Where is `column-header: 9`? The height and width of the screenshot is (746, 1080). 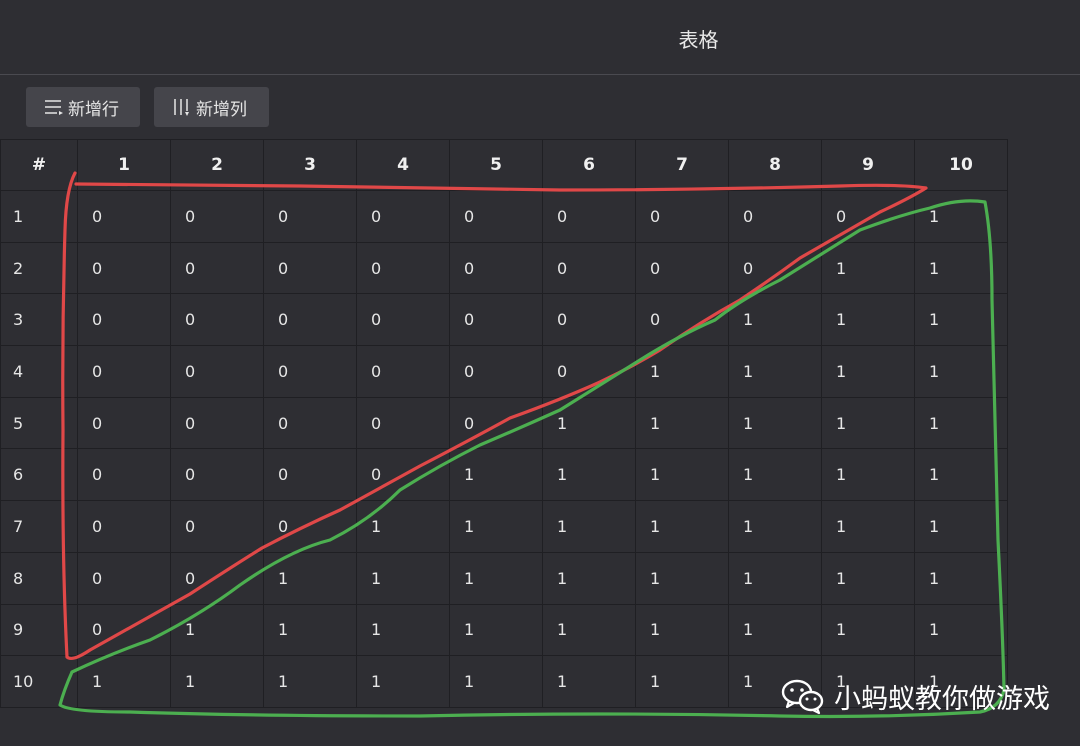 column-header: 9 is located at coordinates (868, 165).